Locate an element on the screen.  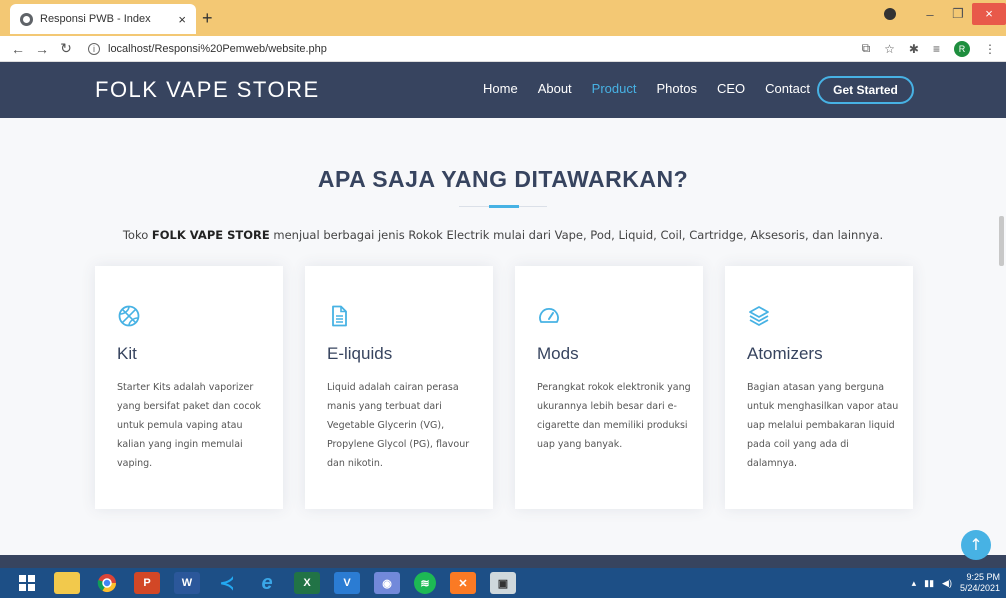
site-logo: FOLK VAPE STORE is located at coordinates (207, 90).